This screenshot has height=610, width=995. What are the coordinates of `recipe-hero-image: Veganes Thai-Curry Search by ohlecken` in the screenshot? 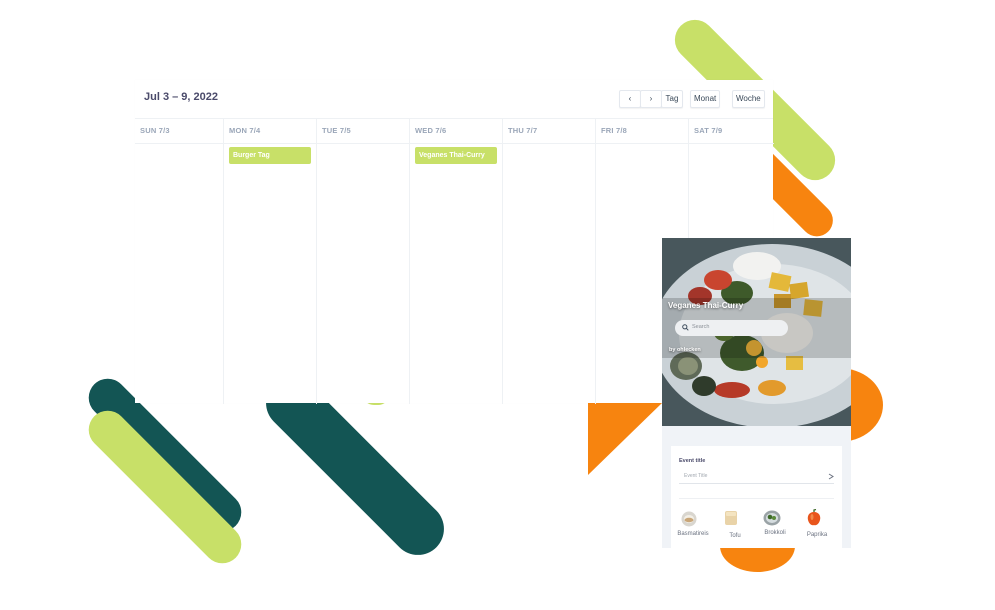 It's located at (756, 332).